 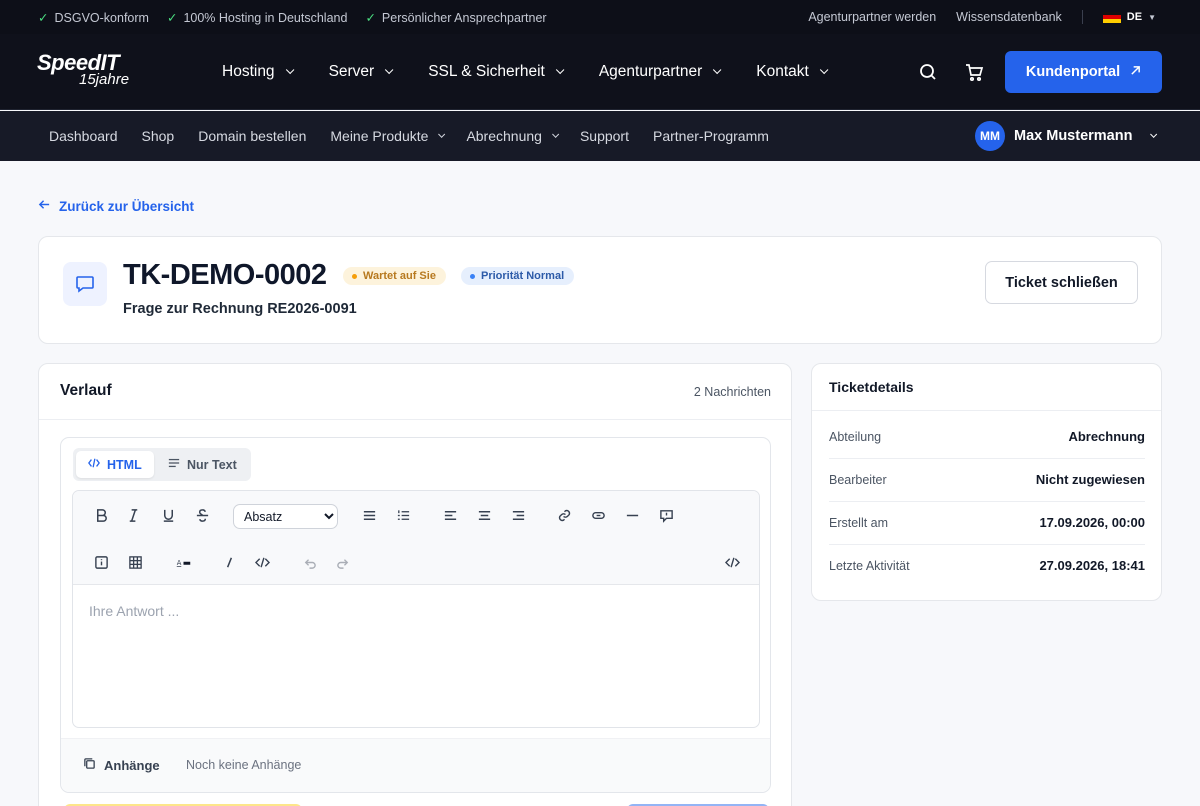 What do you see at coordinates (285, 516) in the screenshot?
I see `paragraph-format-select: Absatz` at bounding box center [285, 516].